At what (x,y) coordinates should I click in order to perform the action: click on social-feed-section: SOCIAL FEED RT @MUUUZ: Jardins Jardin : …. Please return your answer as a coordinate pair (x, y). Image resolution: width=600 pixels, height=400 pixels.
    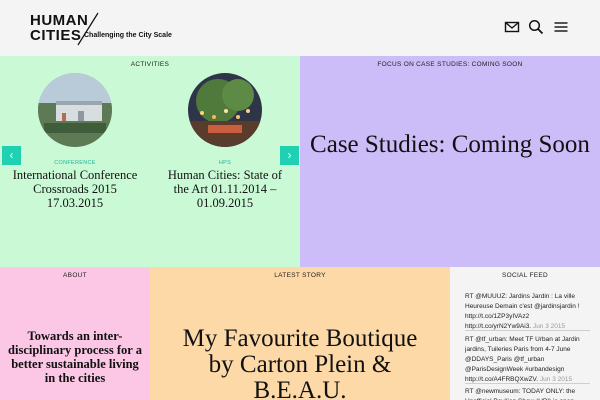
    Looking at the image, I should click on (525, 333).